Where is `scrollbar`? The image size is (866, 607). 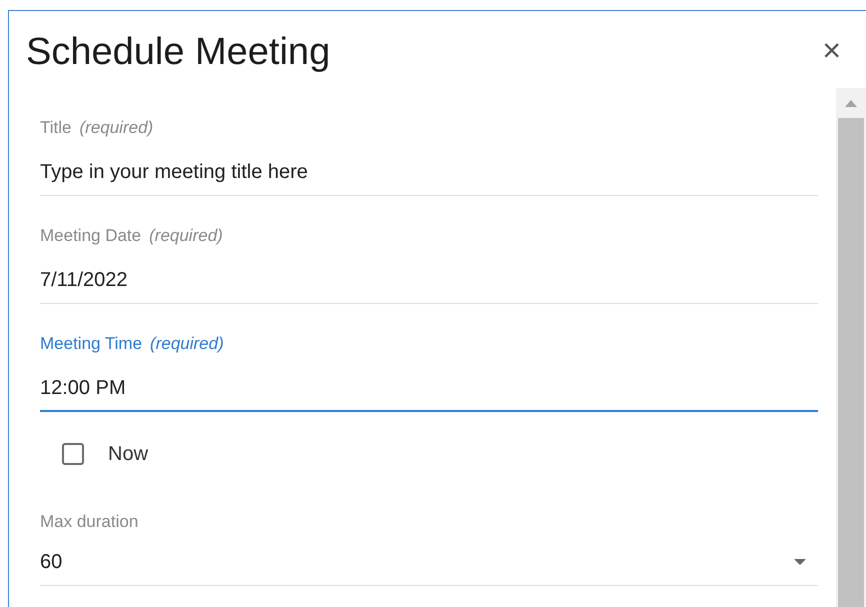
scrollbar is located at coordinates (851, 347).